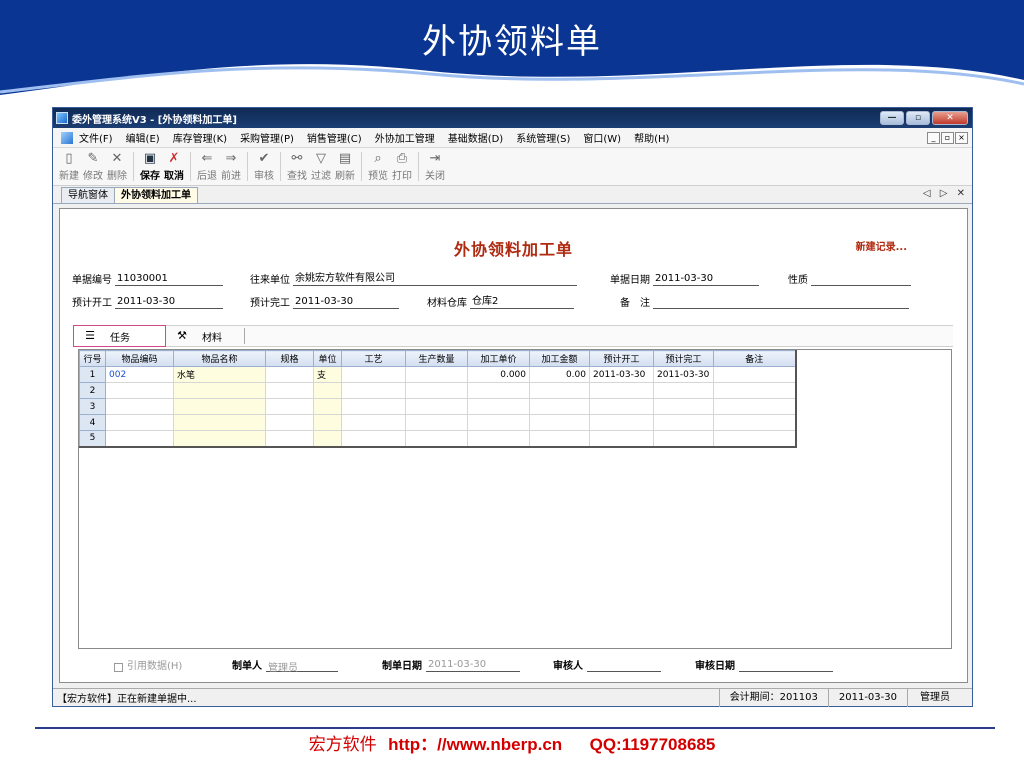  I want to click on table-row: 3, so click(437, 406).